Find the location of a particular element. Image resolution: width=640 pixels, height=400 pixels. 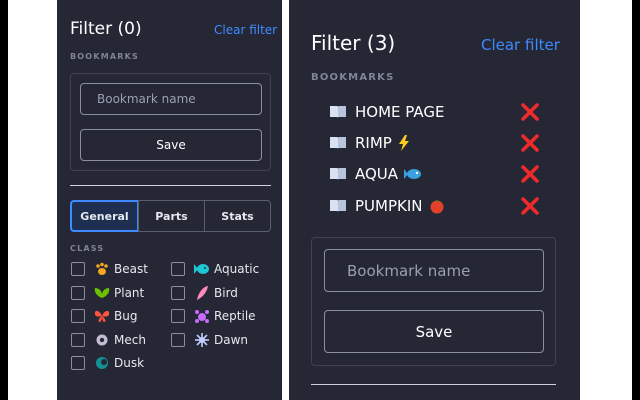

leaf-icon is located at coordinates (102, 293).